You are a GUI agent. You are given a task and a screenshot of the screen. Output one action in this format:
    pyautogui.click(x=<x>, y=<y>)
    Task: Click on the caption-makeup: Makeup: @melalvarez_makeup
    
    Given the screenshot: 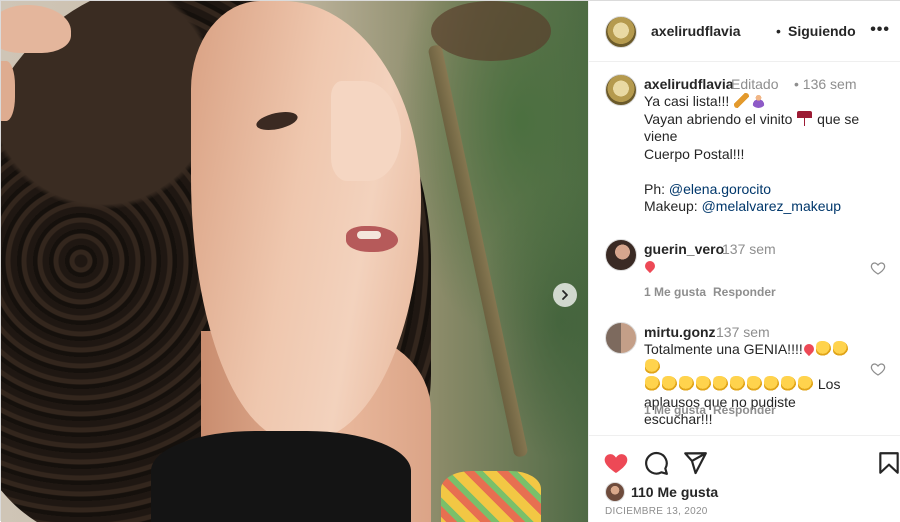 What is the action you would take?
    pyautogui.click(x=769, y=207)
    